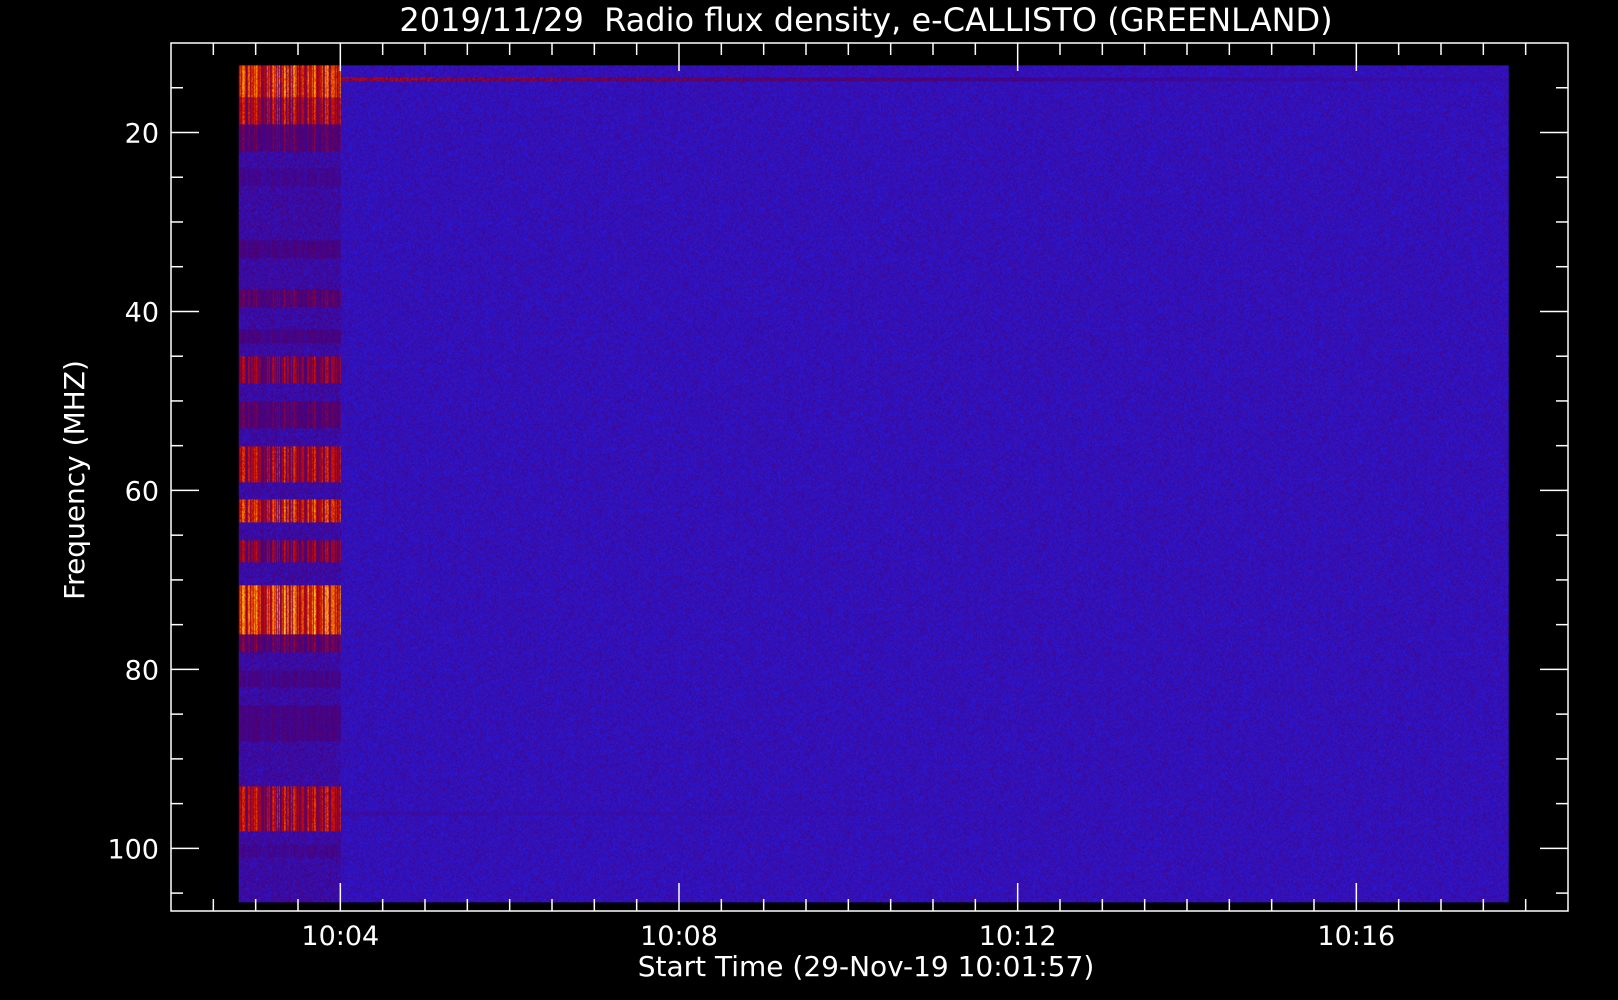  Describe the element at coordinates (74, 480) in the screenshot. I see `y-axis-label: Frequency (MHZ)` at that location.